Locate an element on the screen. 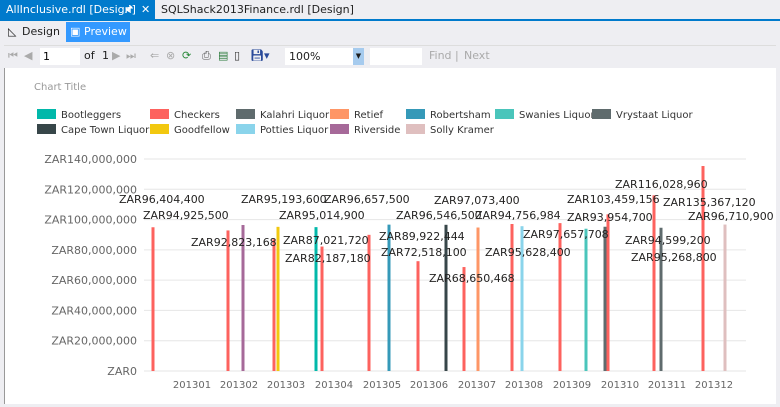 The width and height of the screenshot is (780, 407). legend-label: Kalahri Liquor is located at coordinates (295, 115).